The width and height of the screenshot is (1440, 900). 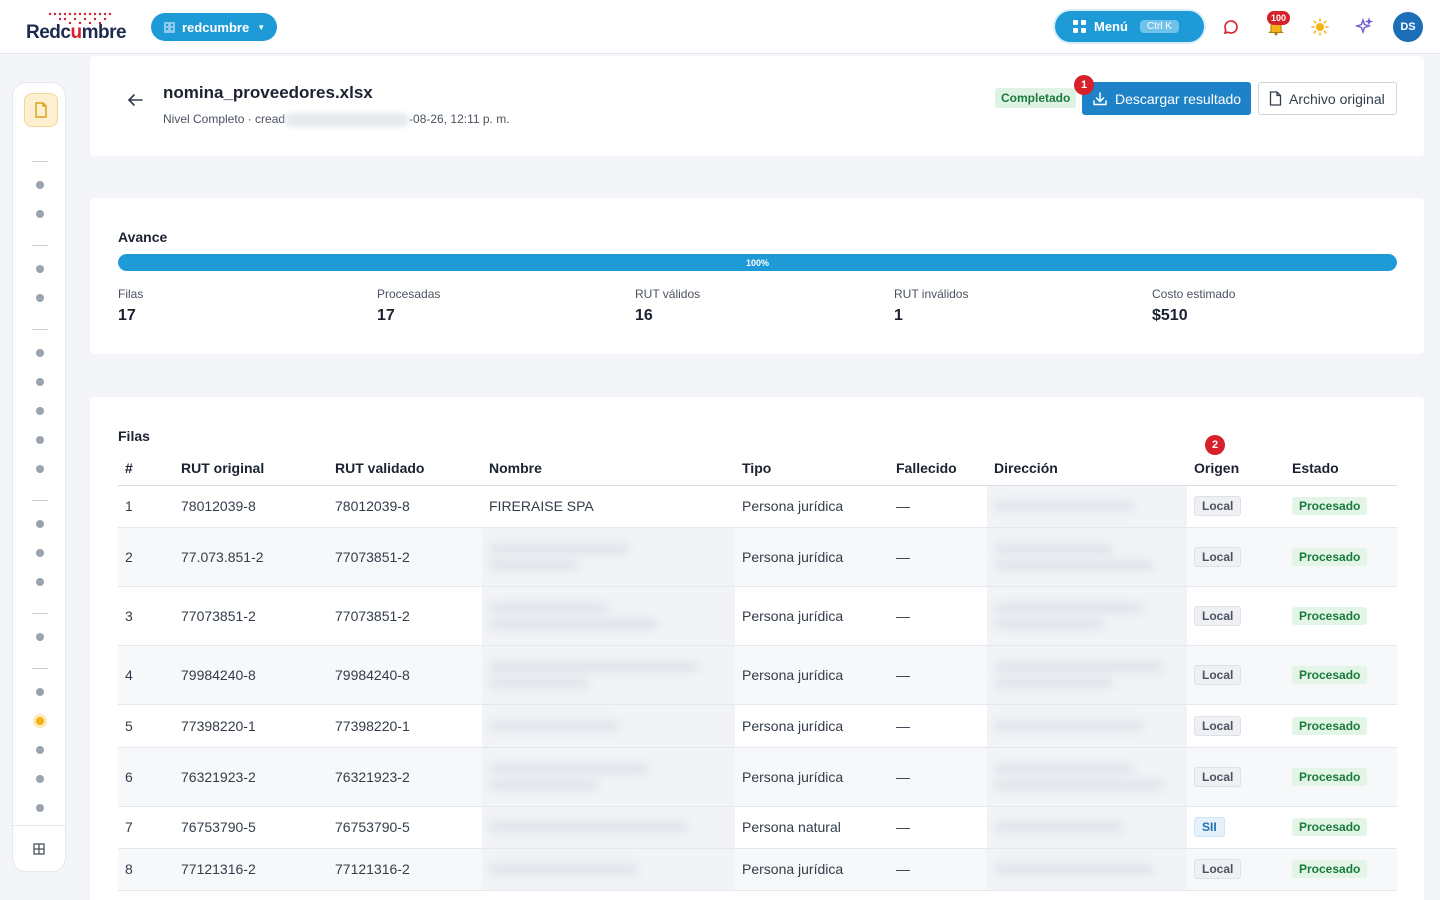 I want to click on user-avatar: DS, so click(x=1408, y=27).